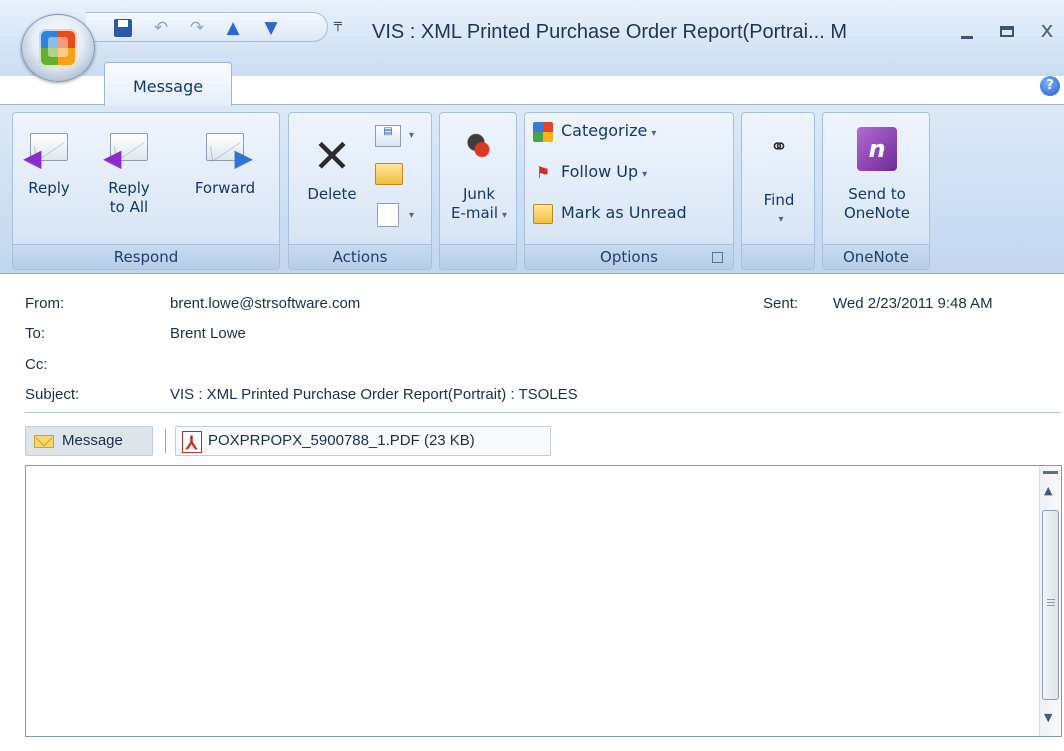 This screenshot has width=1064, height=751. I want to click on minimize-button, so click(967, 32).